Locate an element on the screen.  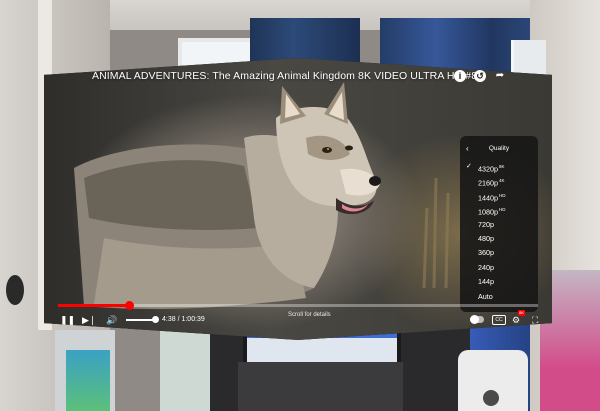
quality-option-label: Auto is located at coordinates (485, 296).